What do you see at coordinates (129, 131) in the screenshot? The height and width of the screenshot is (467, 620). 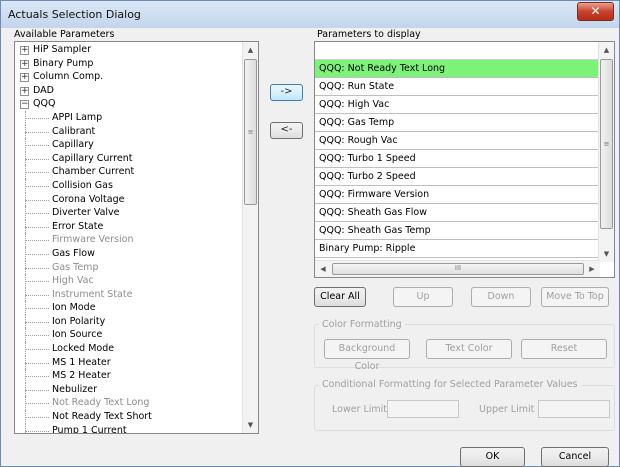 I see `tree-node: Calibrant` at bounding box center [129, 131].